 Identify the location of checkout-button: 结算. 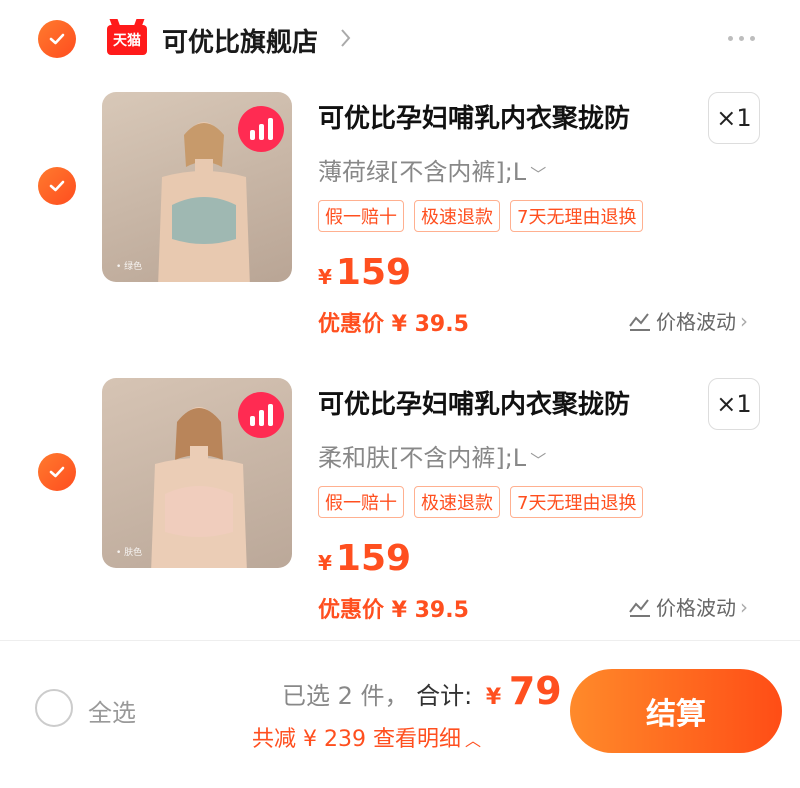
(676, 711).